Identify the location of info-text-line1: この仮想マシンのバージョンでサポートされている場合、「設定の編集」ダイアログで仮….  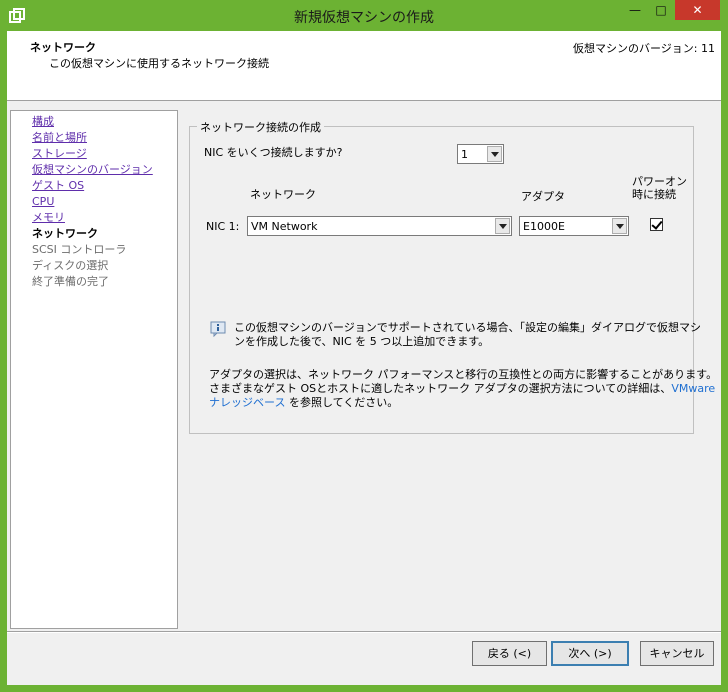
(467, 327).